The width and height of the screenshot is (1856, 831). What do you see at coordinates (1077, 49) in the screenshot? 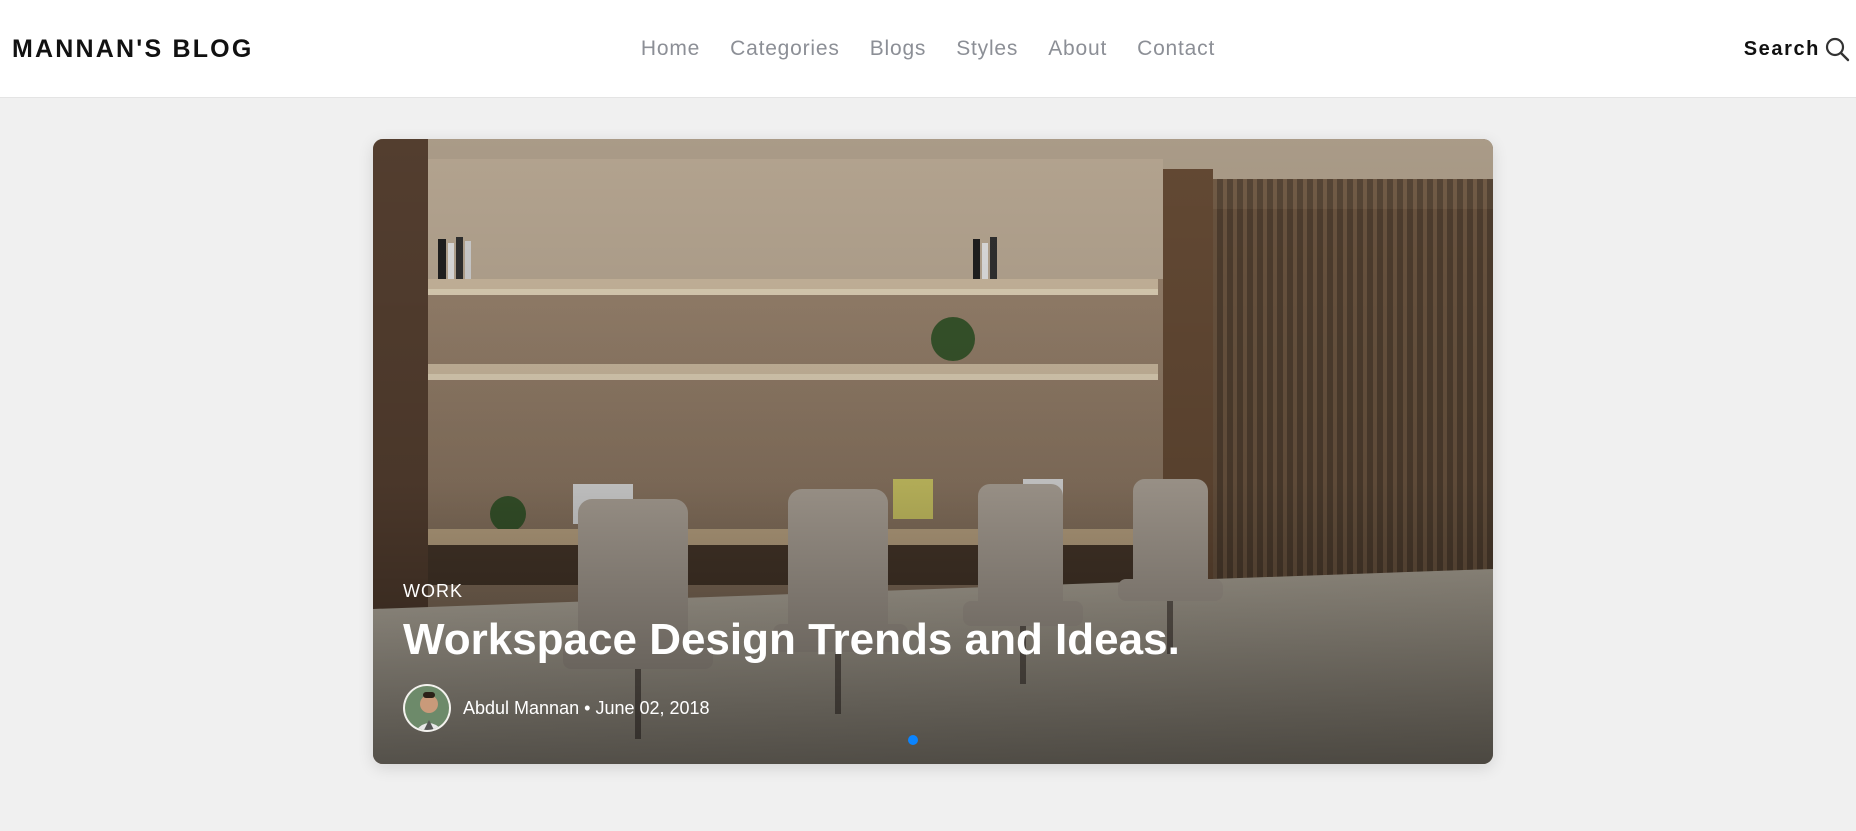
I see `nav-about: About` at bounding box center [1077, 49].